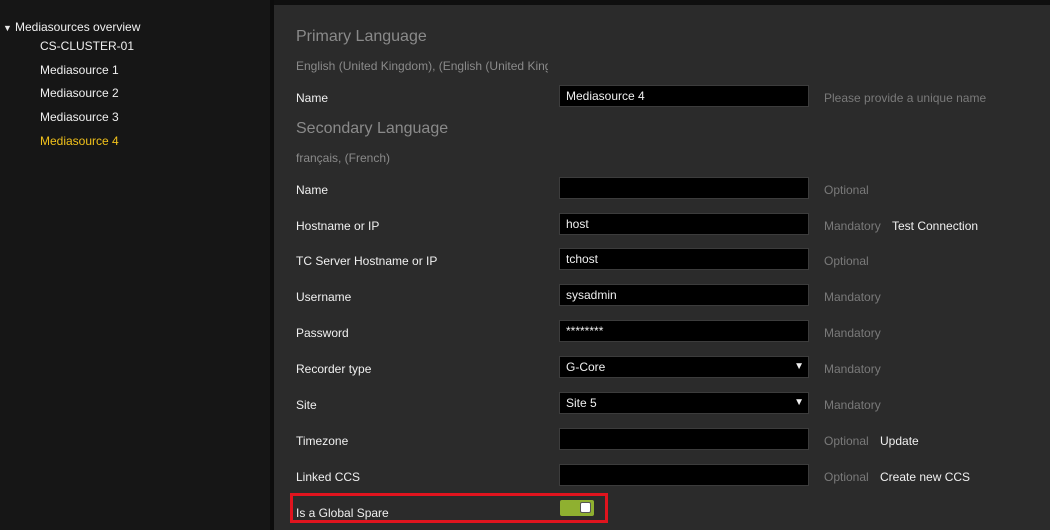 This screenshot has height=530, width=1050. Describe the element at coordinates (312, 190) in the screenshot. I see `secondary-name-label: Name` at that location.